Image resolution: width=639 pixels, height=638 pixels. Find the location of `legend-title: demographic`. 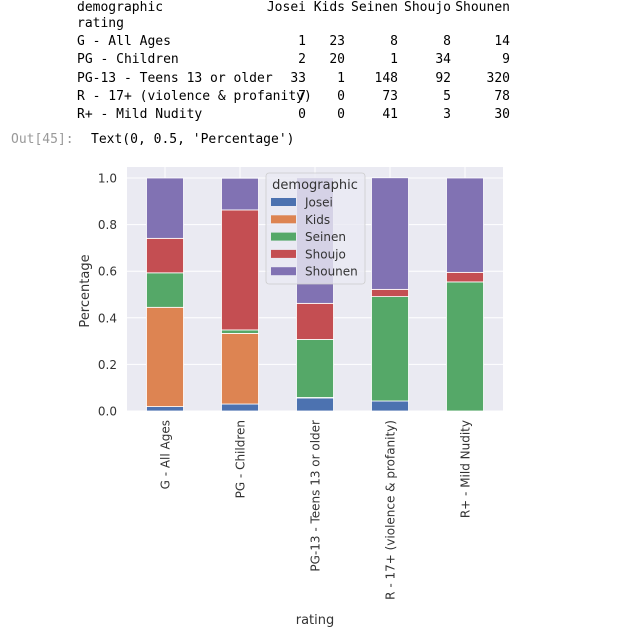

legend-title: demographic is located at coordinates (315, 185).